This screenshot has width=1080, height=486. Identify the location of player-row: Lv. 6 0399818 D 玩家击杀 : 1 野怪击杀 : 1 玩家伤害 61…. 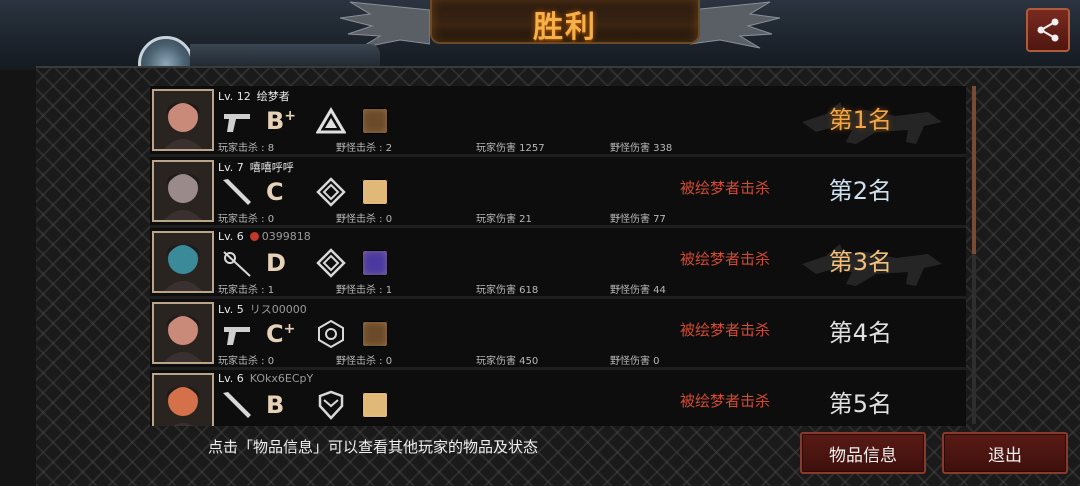
(558, 263).